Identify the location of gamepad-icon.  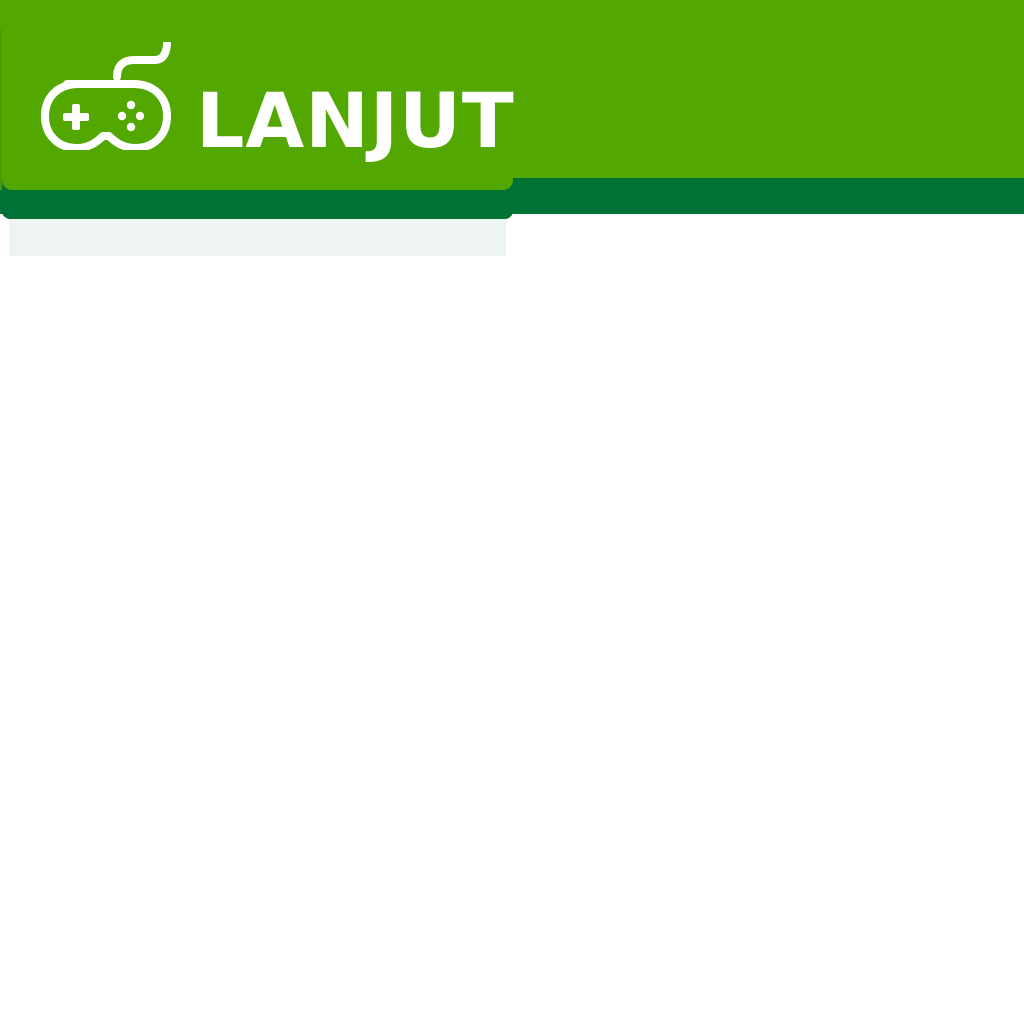
(106, 96).